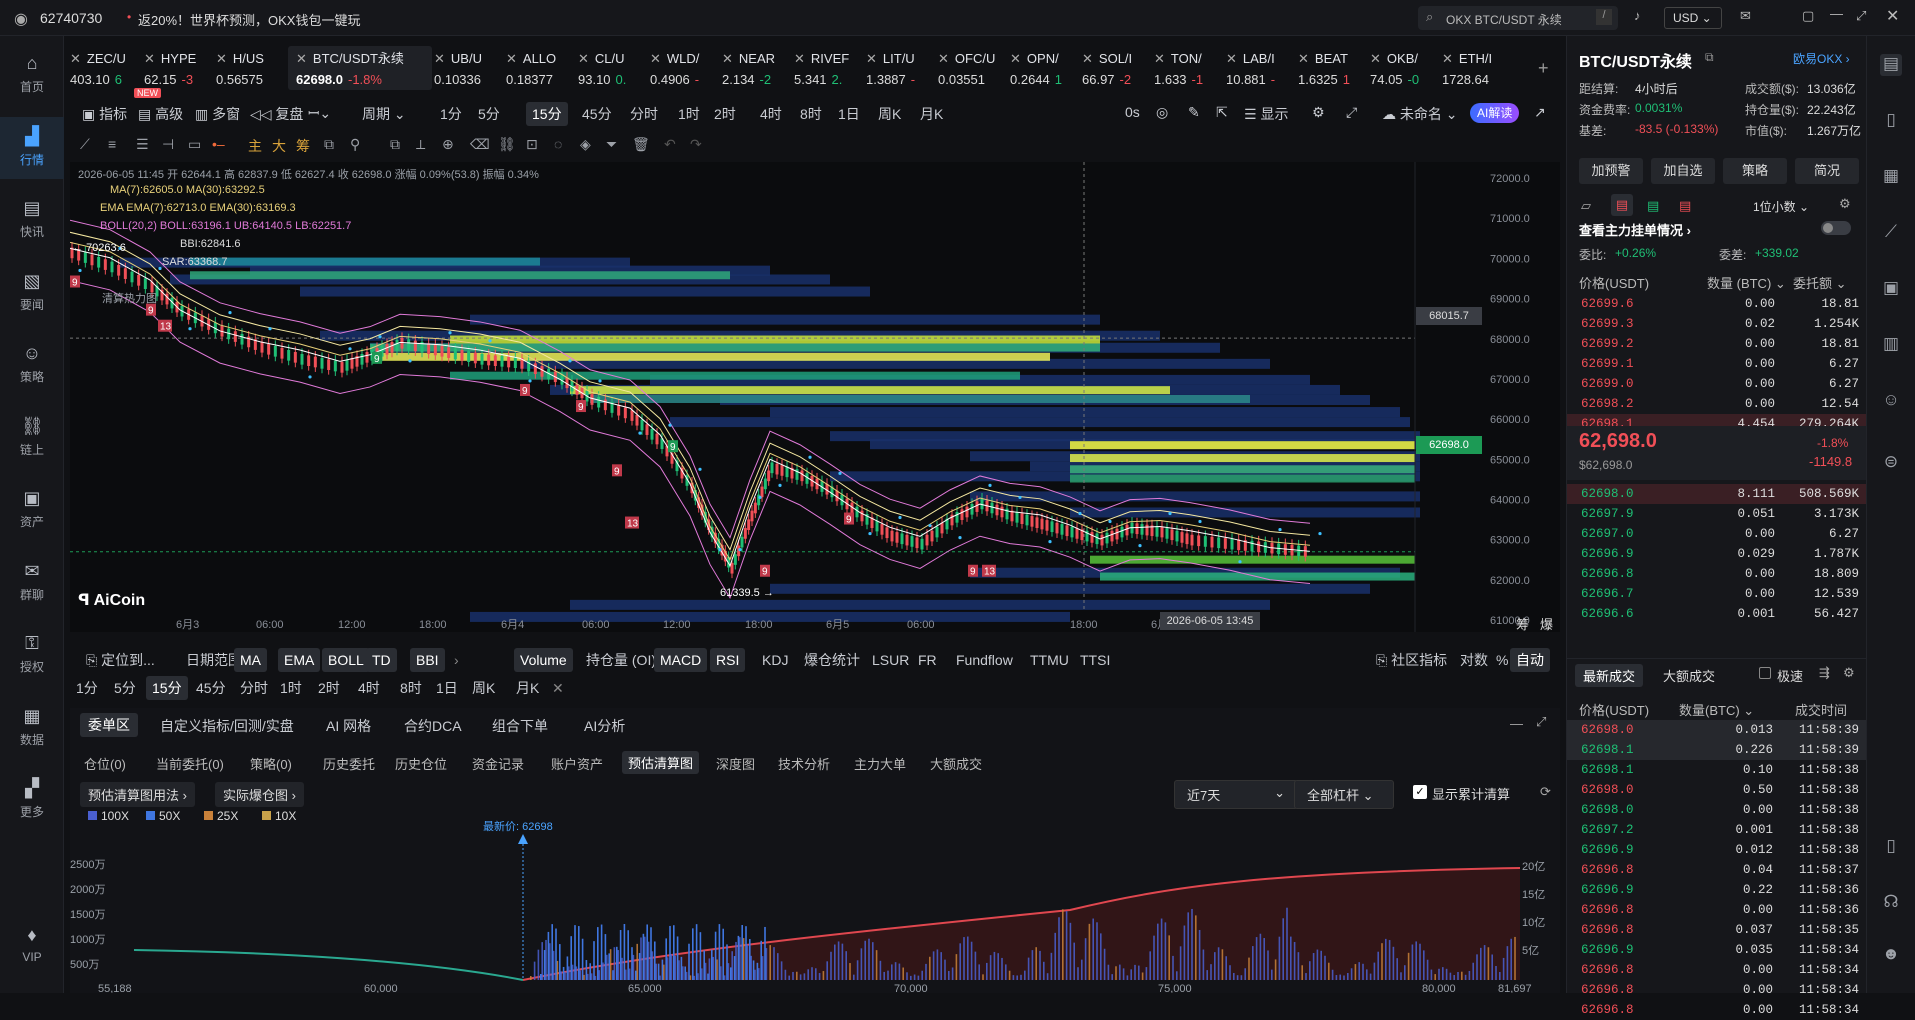 This screenshot has width=1915, height=1020. What do you see at coordinates (597, 114) in the screenshot?
I see `timeframe-3: 45分` at bounding box center [597, 114].